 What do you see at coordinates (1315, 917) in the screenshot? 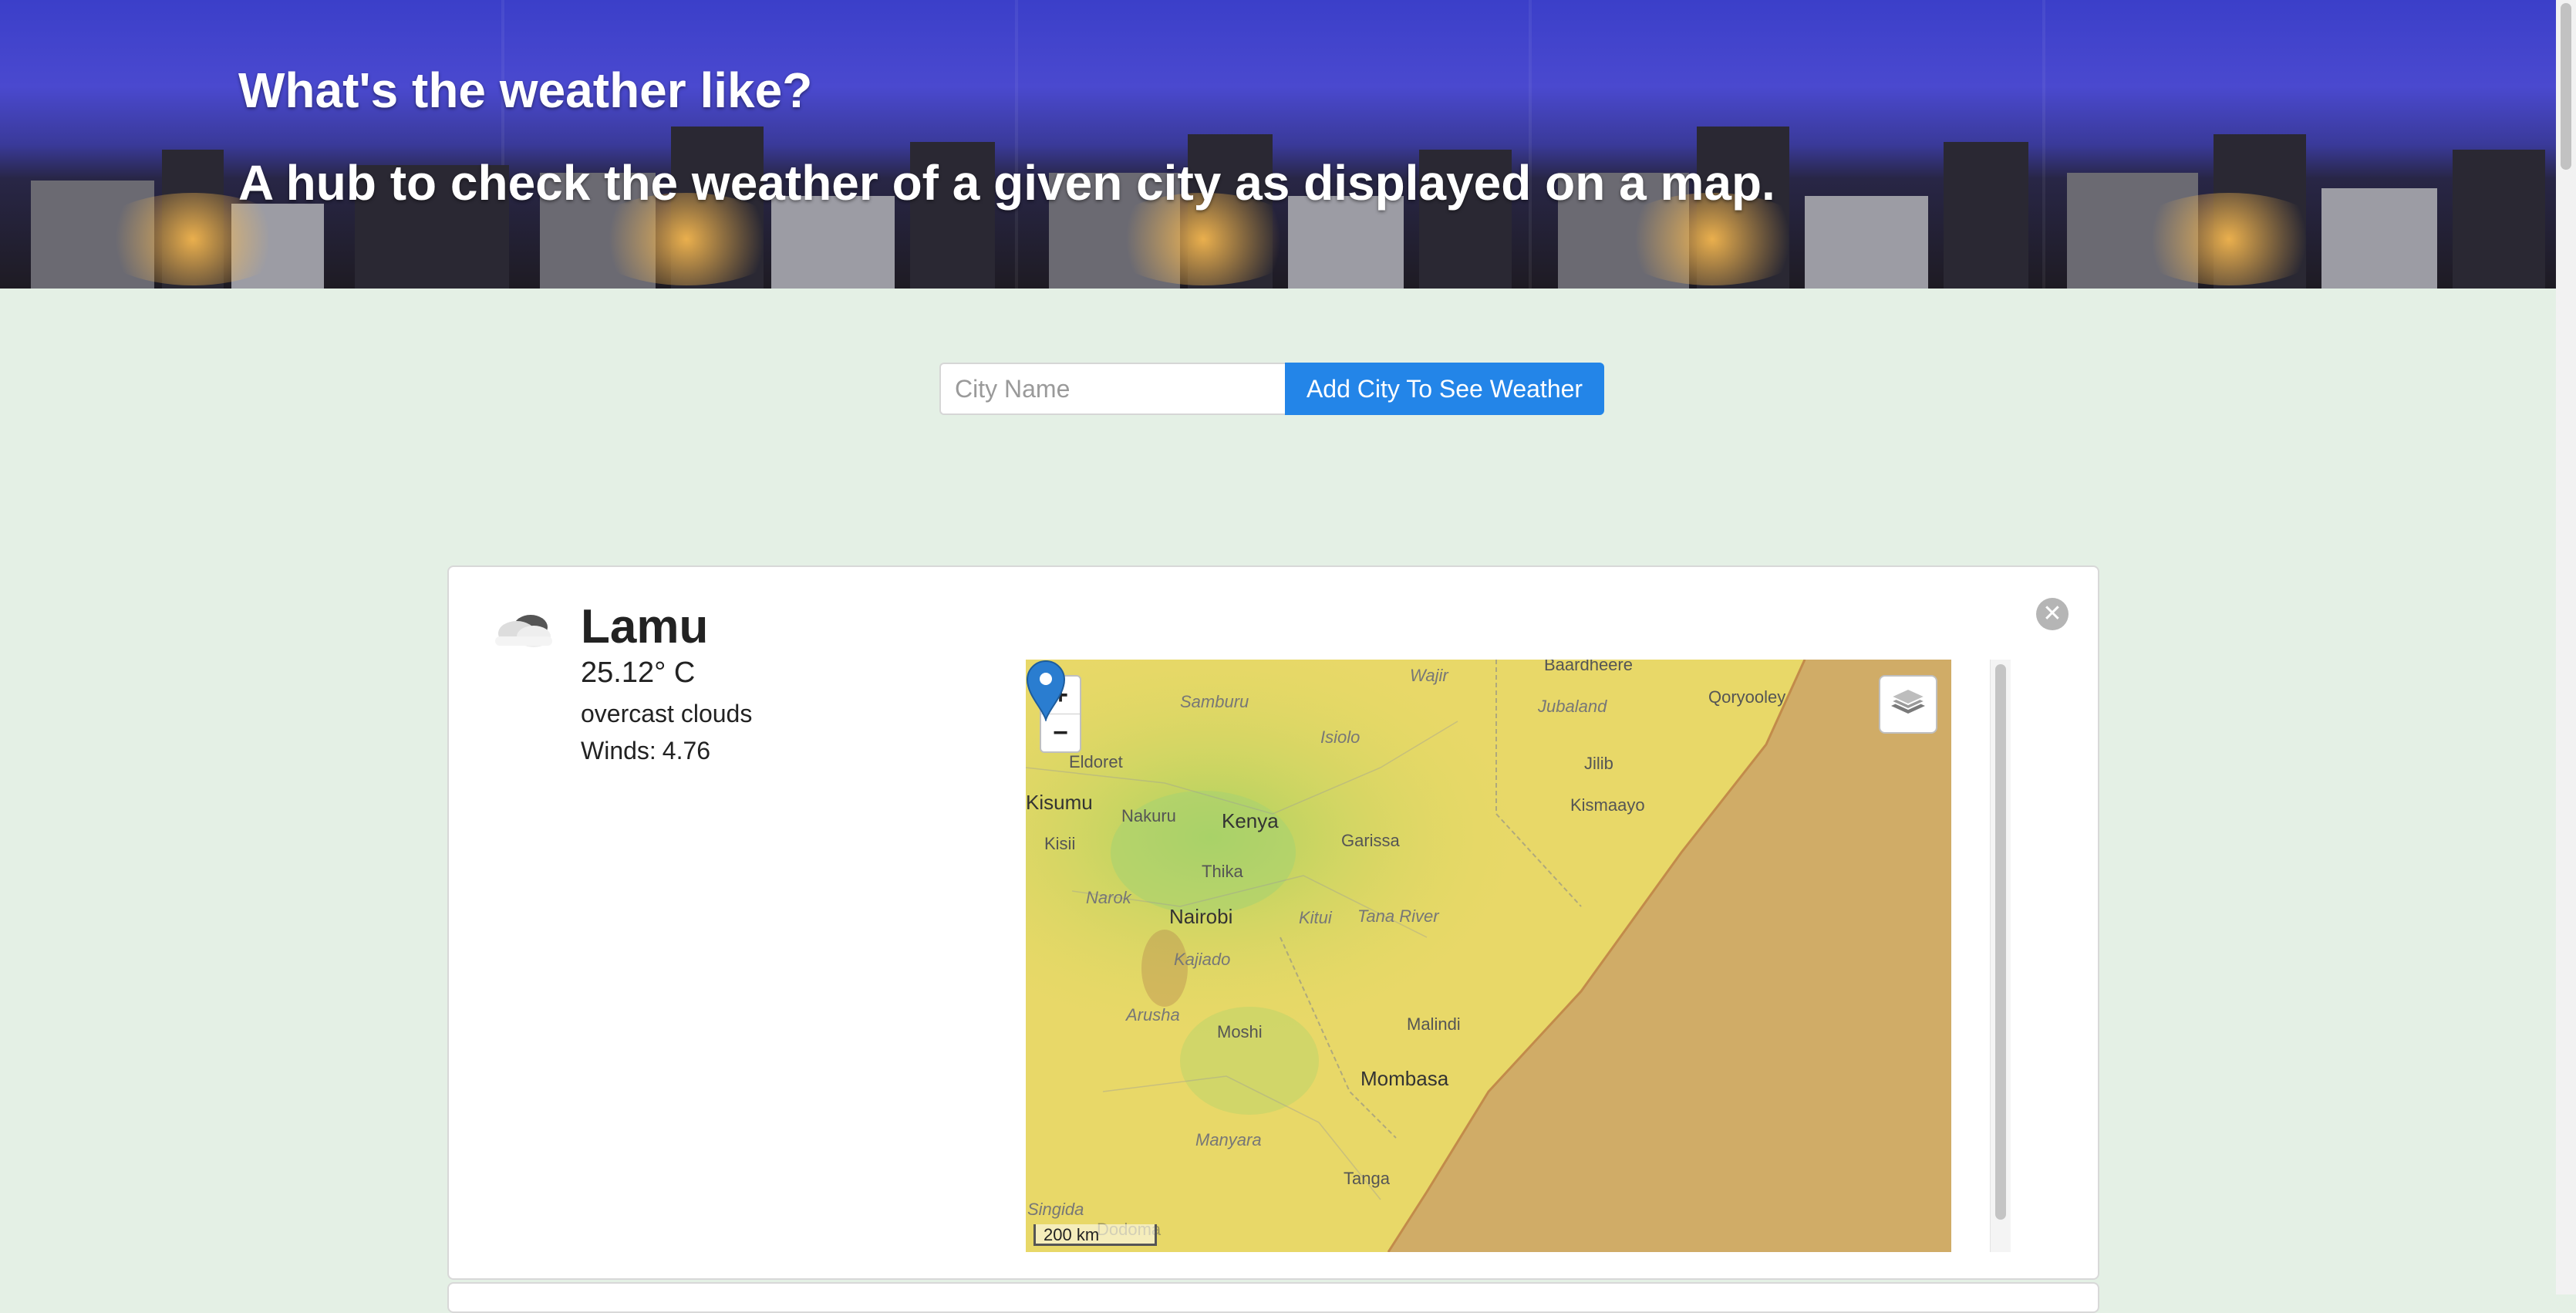
I see `map-label: Kitui` at bounding box center [1315, 917].